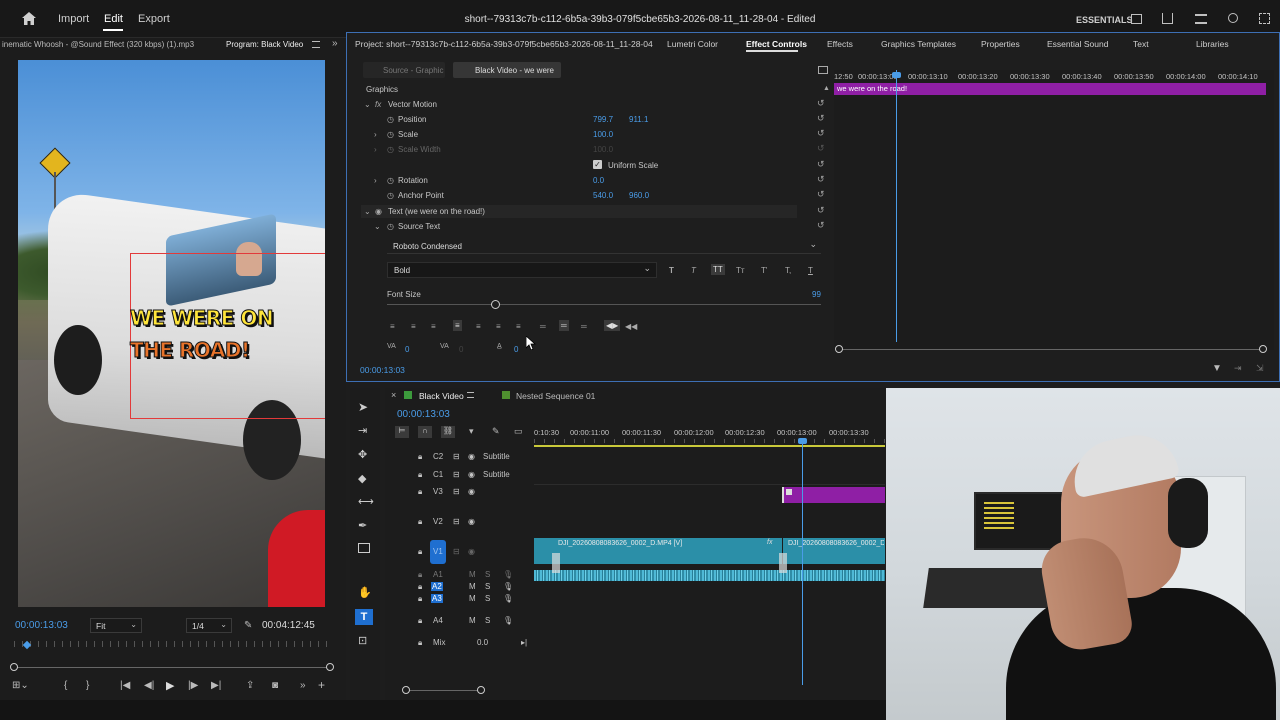 This screenshot has width=1280, height=720. What do you see at coordinates (362, 430) in the screenshot?
I see `track-select-icon: ⇥` at bounding box center [362, 430].